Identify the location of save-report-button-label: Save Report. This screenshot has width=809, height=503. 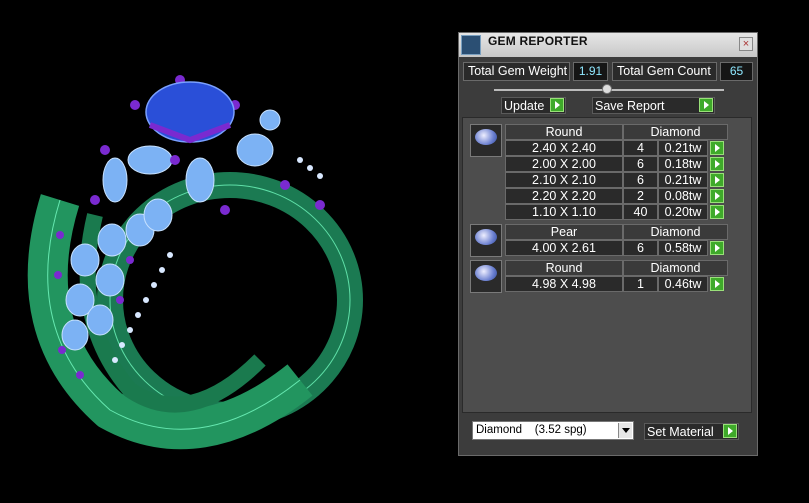
(630, 106).